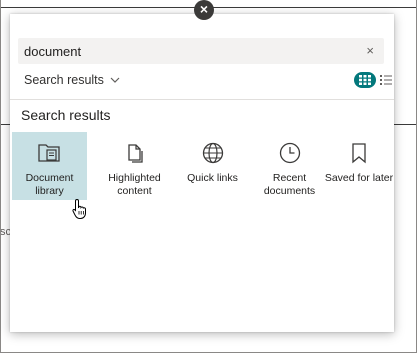  I want to click on section-title: Search results, so click(66, 115).